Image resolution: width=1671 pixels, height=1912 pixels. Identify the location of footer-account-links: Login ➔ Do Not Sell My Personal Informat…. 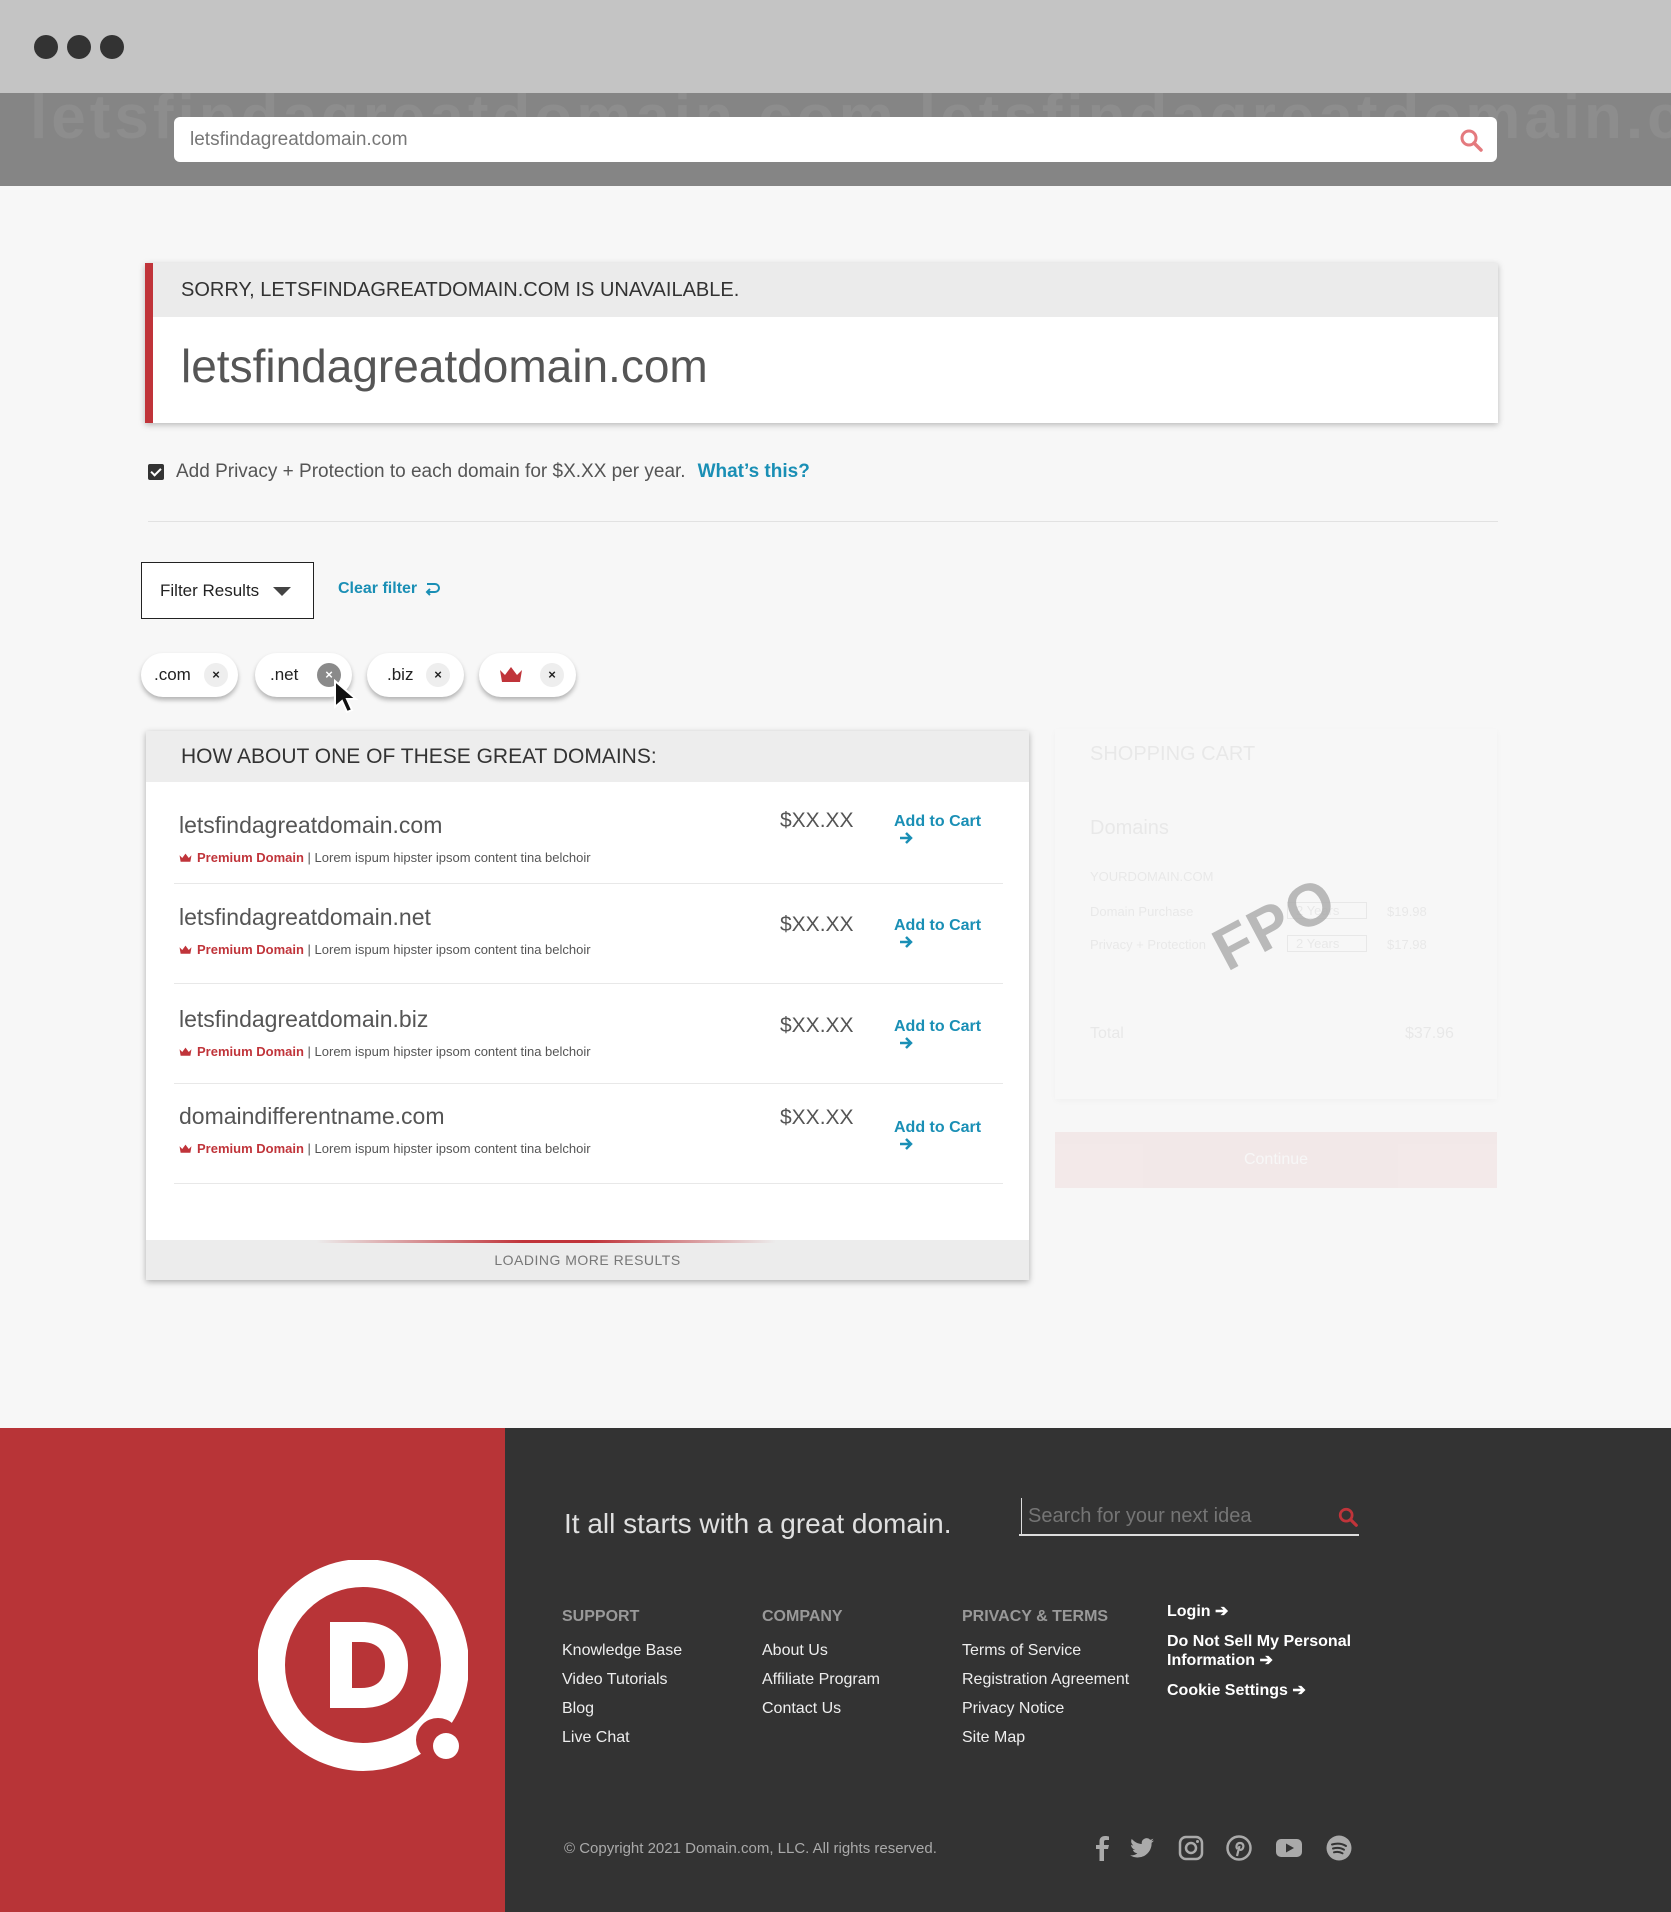
(1272, 1656).